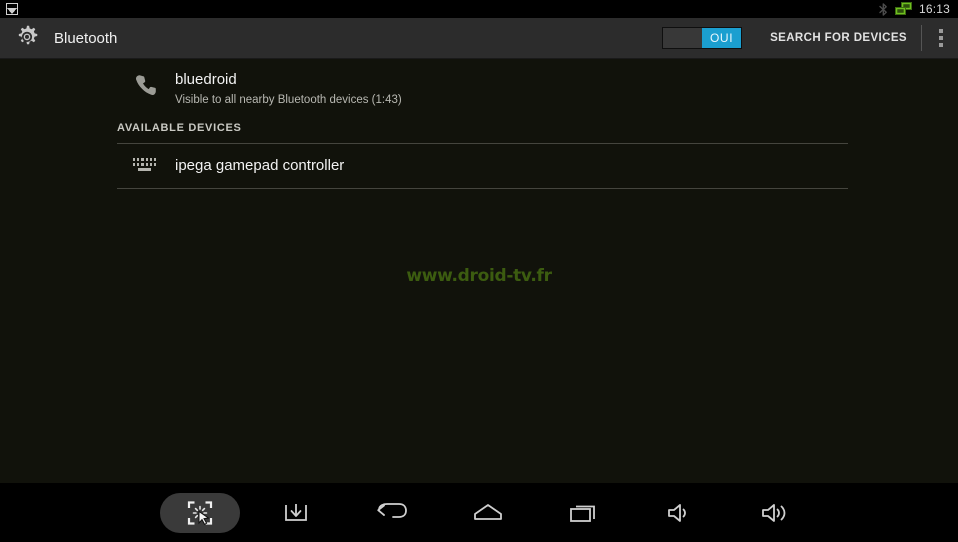  What do you see at coordinates (86, 38) in the screenshot?
I see `page-title: Bluetooth` at bounding box center [86, 38].